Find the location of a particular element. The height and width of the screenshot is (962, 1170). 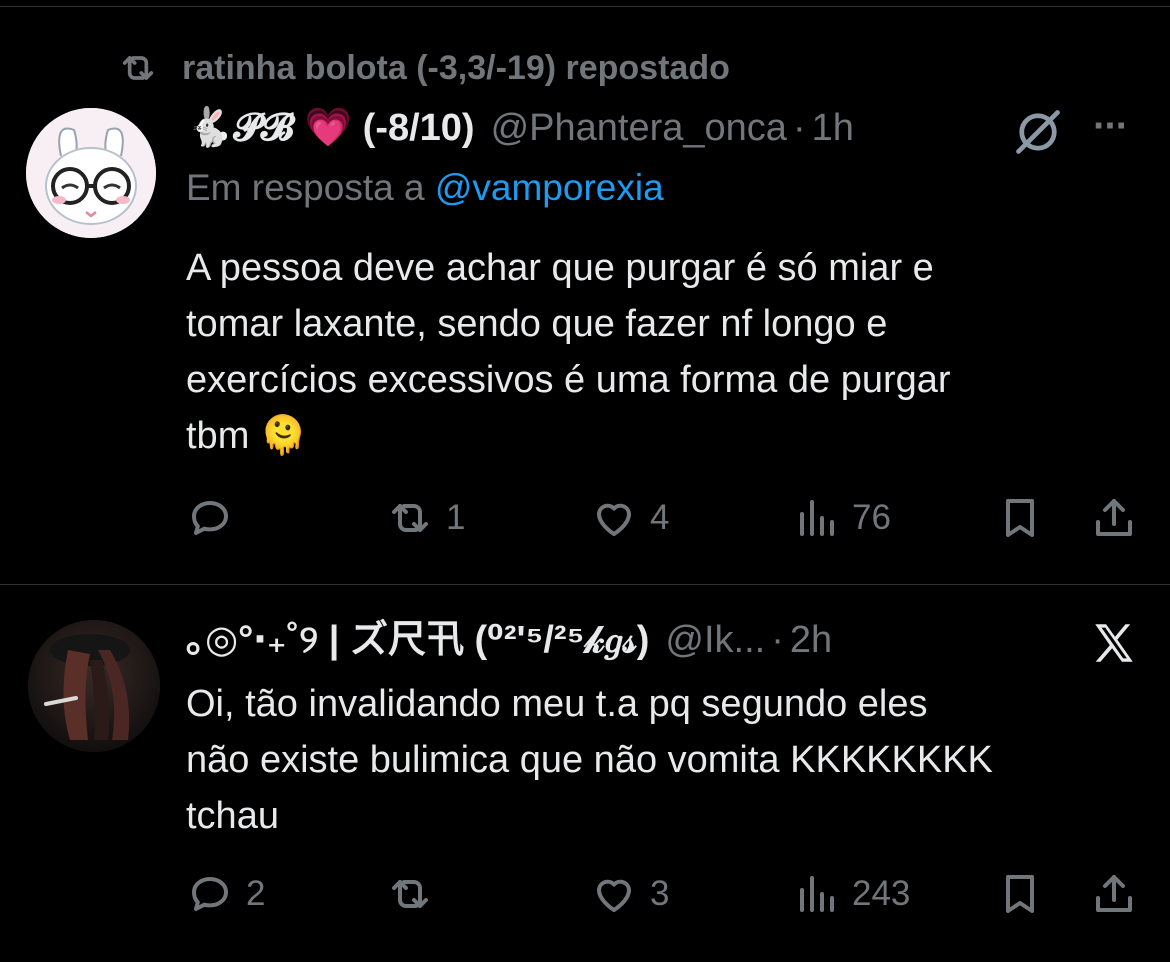

grok-icon is located at coordinates (1038, 132).